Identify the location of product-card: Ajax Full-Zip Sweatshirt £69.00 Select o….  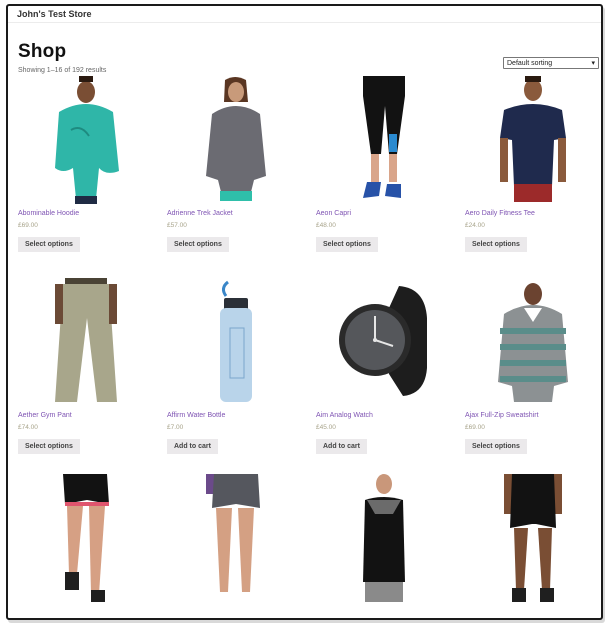
(532, 366).